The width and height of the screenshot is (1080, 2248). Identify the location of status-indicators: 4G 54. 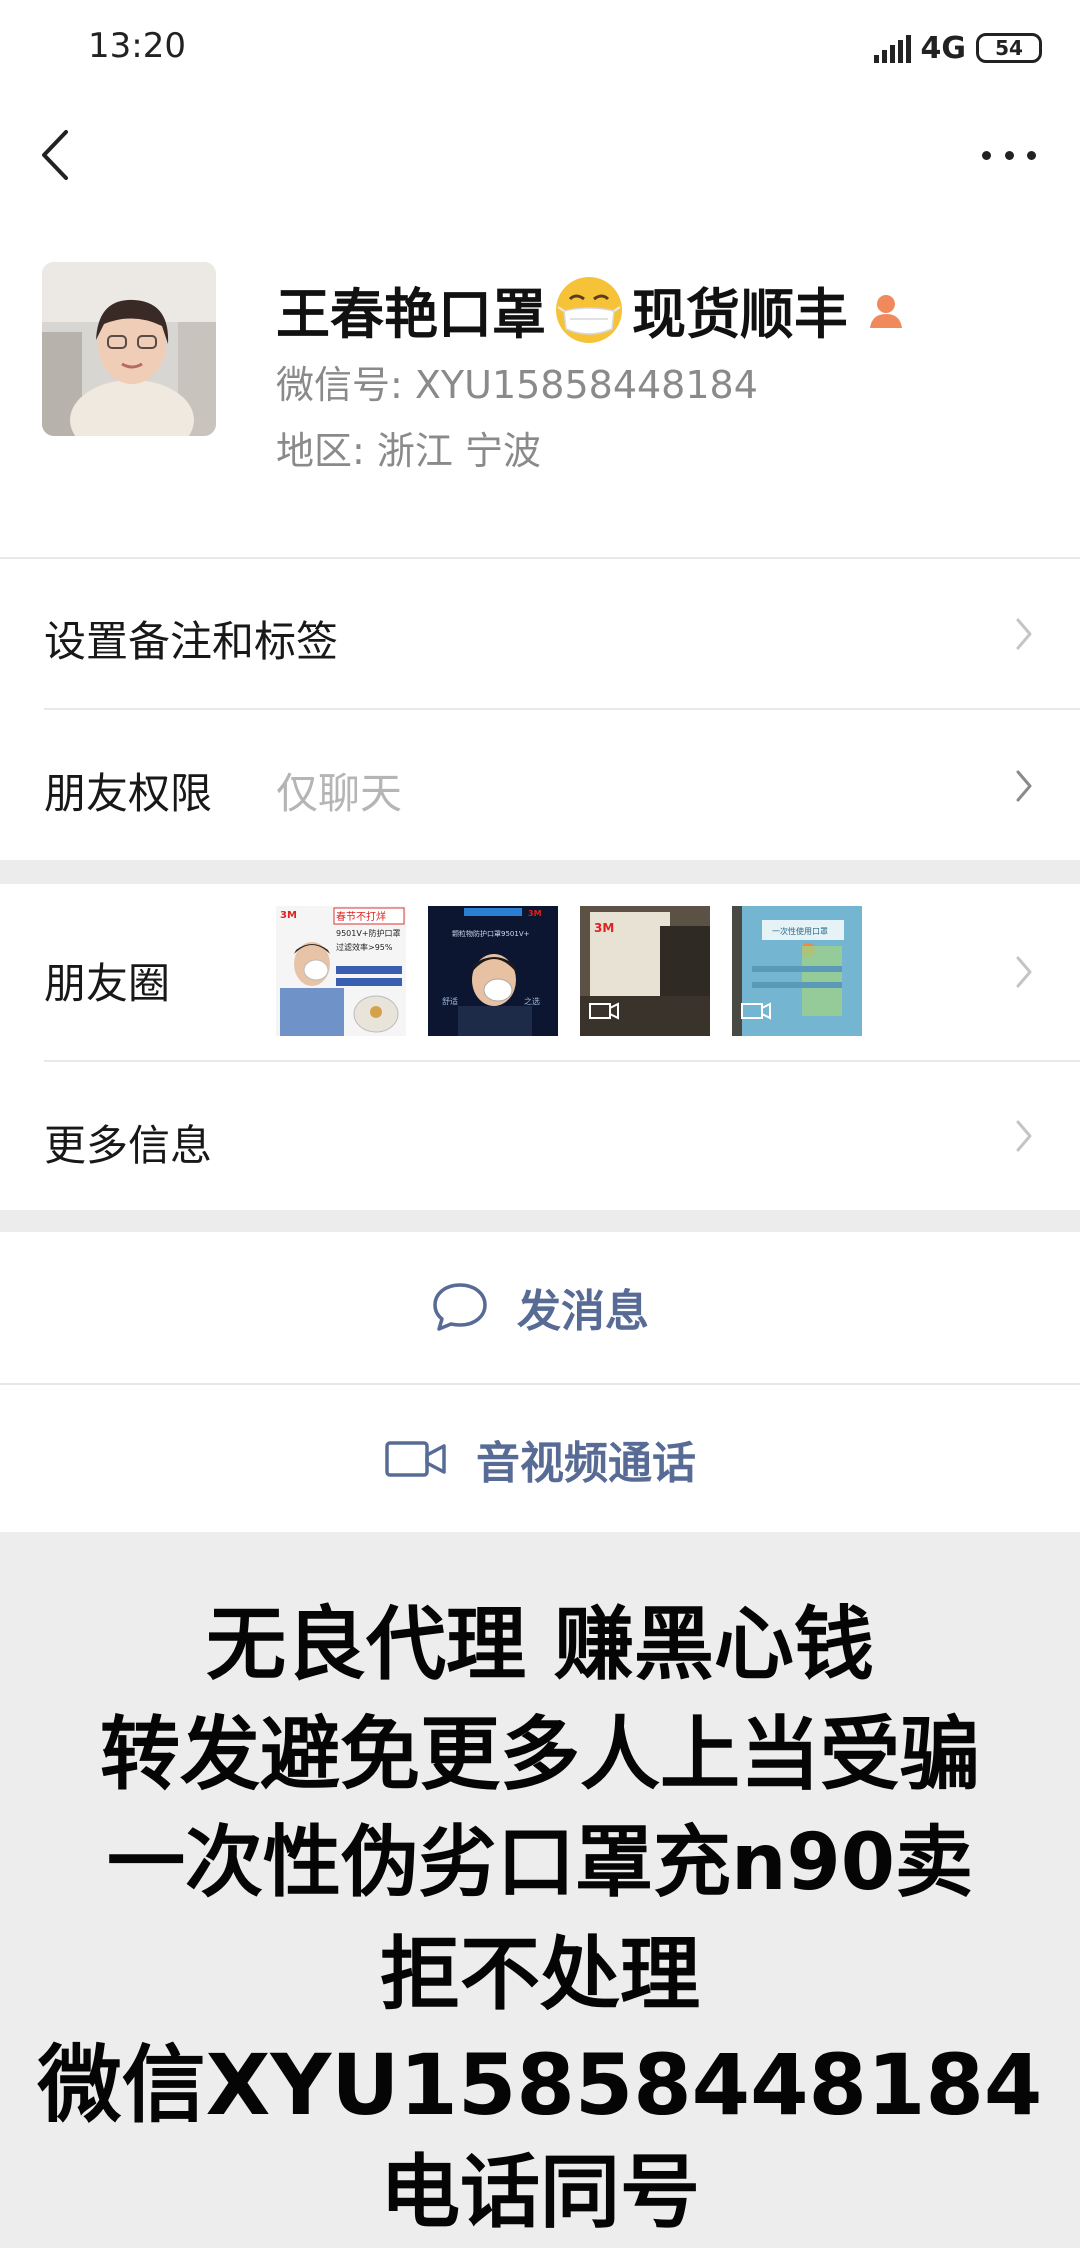
(957, 48).